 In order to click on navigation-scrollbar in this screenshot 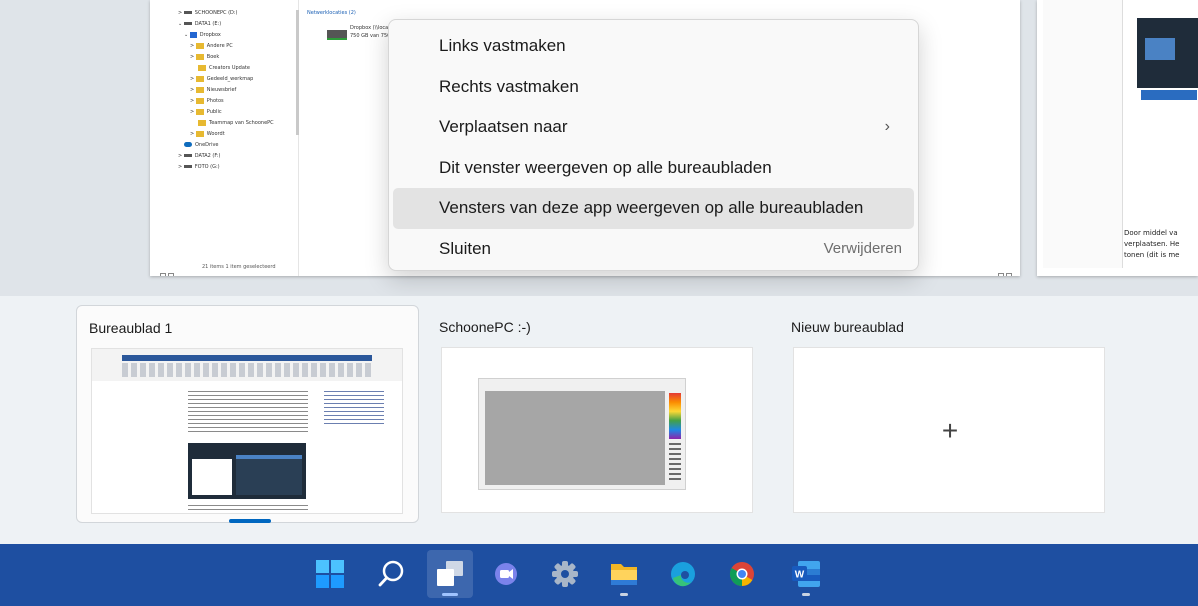, I will do `click(297, 72)`.